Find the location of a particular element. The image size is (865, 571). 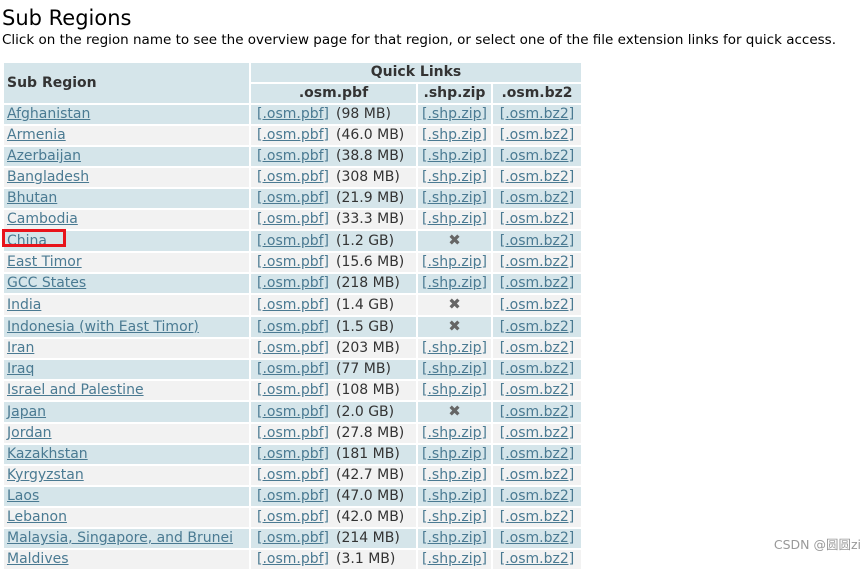

region-cell: Jordan is located at coordinates (126, 433).